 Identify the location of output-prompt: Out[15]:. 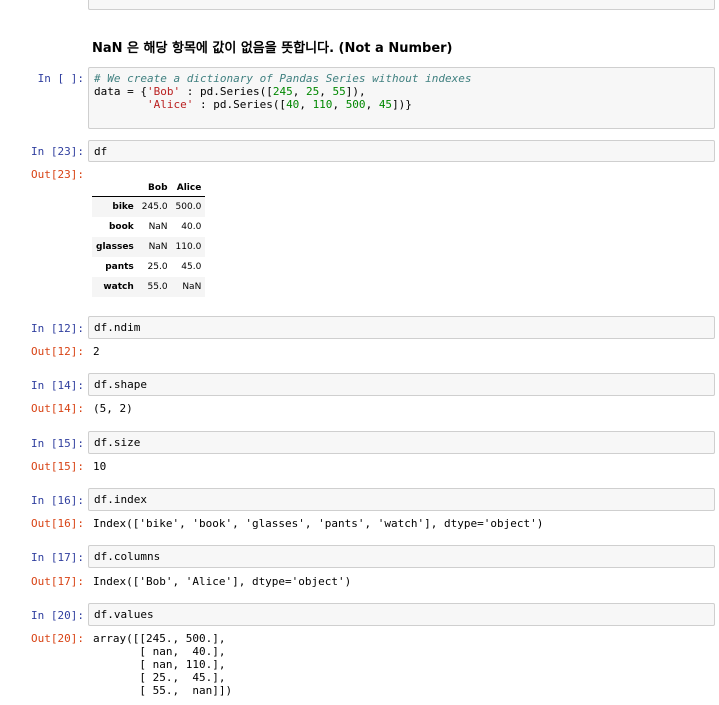
(57, 466).